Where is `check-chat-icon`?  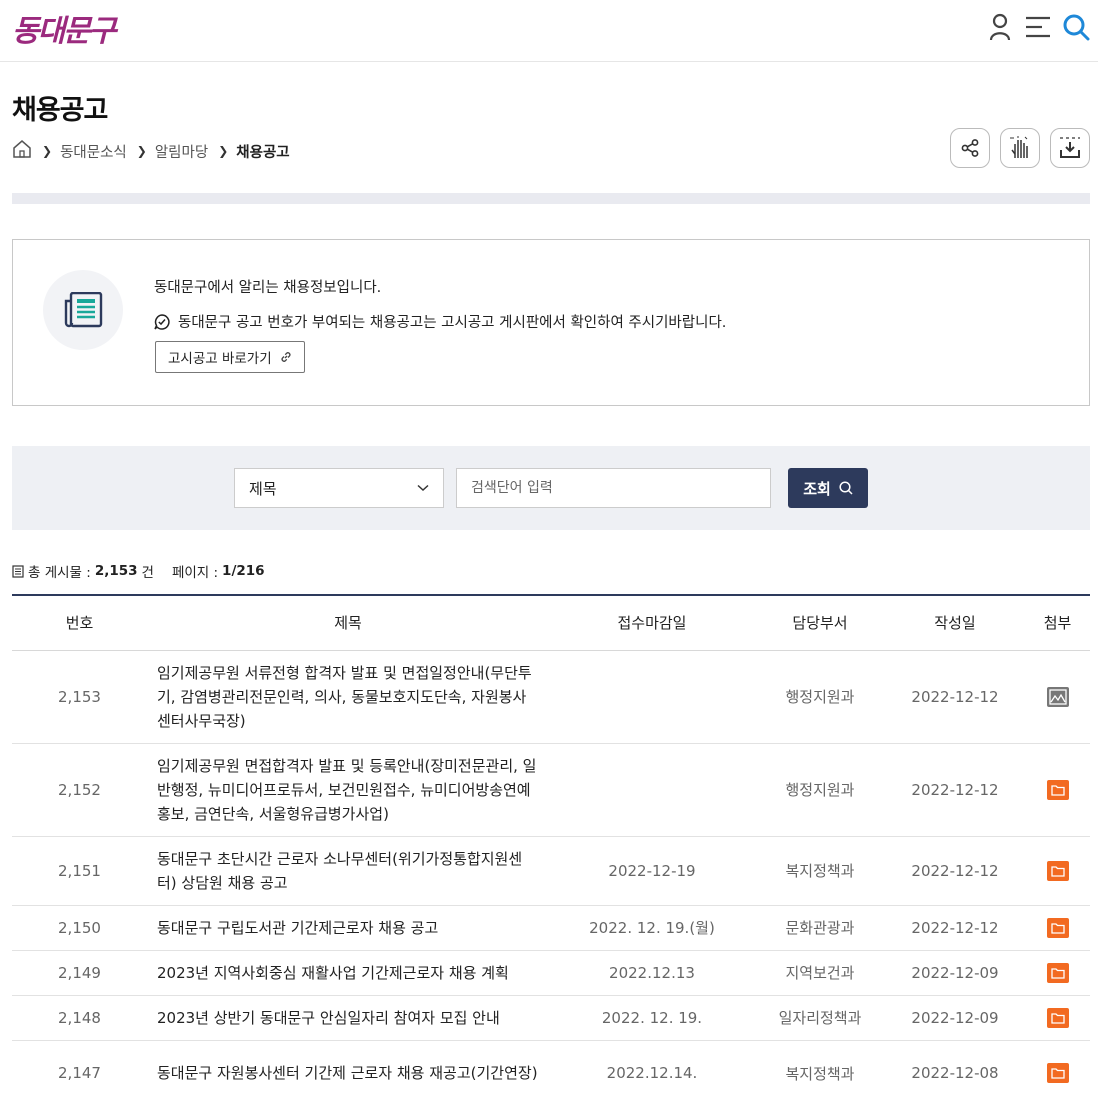
check-chat-icon is located at coordinates (162, 321).